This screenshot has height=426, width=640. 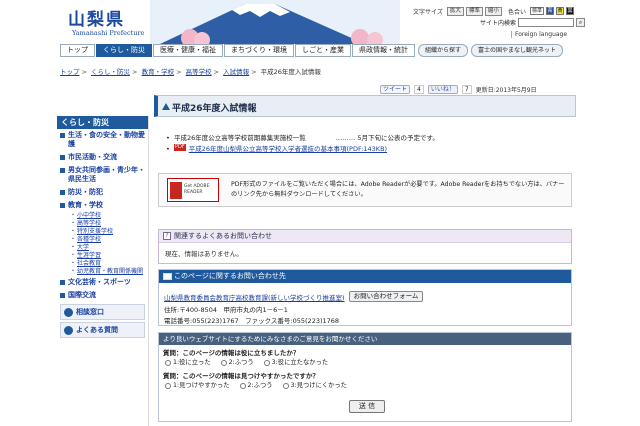 What do you see at coordinates (539, 34) in the screenshot?
I see `foreign-language-link: Foreign language` at bounding box center [539, 34].